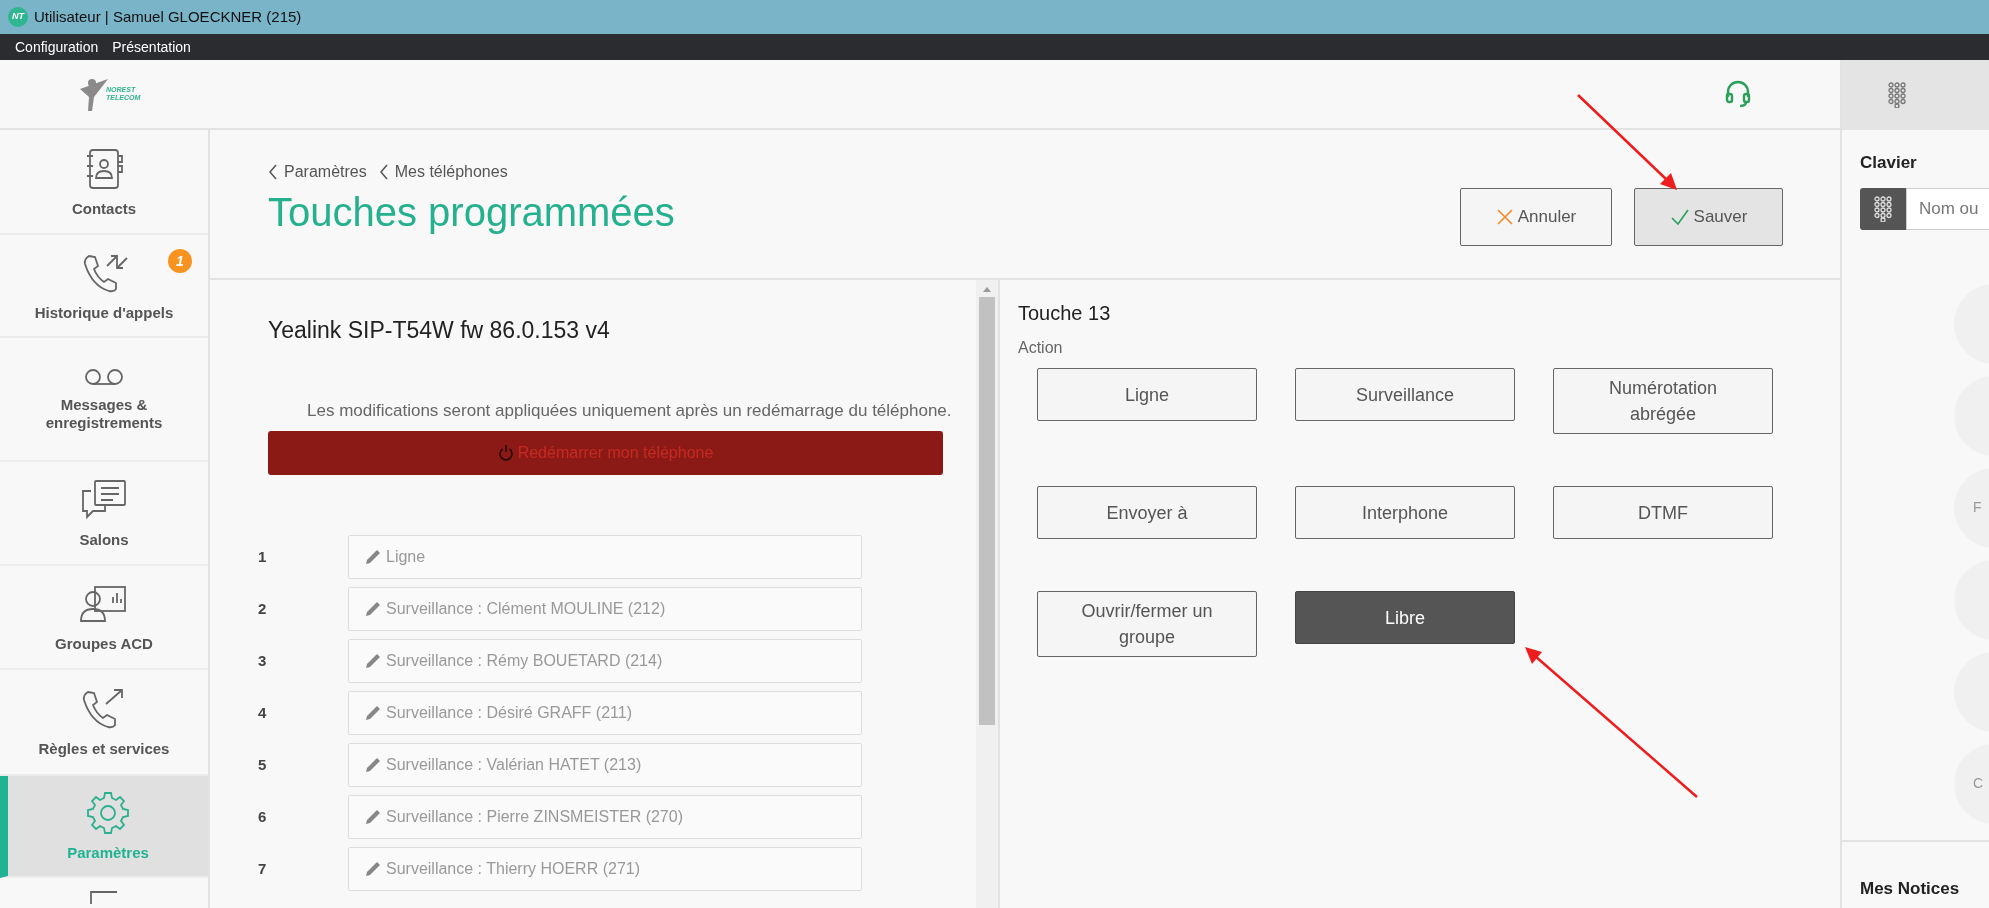 The image size is (1989, 908). Describe the element at coordinates (1041, 348) in the screenshot. I see `action-label: Action` at that location.